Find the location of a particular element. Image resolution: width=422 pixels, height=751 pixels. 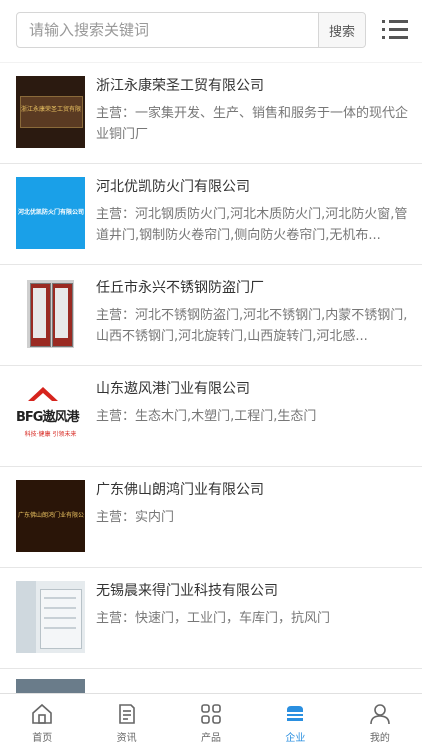

tab-products: 产品 is located at coordinates (211, 722).